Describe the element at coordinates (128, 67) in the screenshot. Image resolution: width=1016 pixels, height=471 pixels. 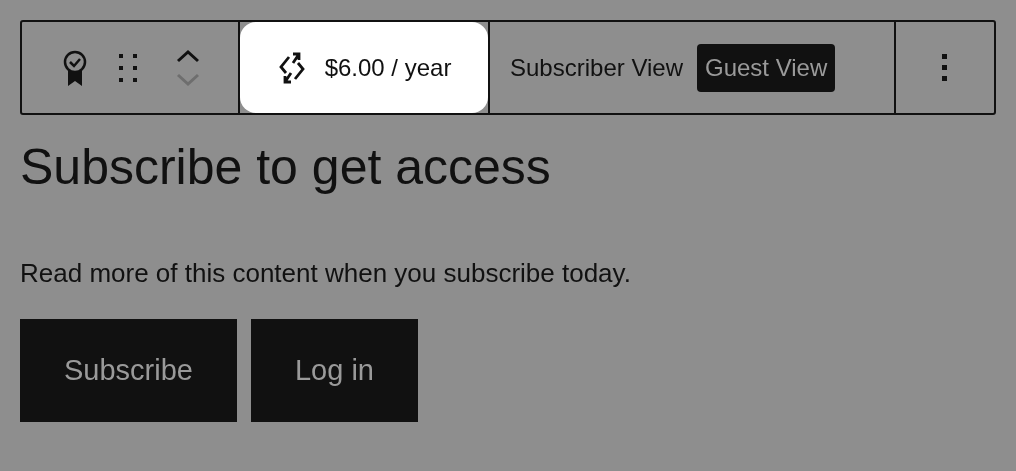
I see `drag-handle-icon` at that location.